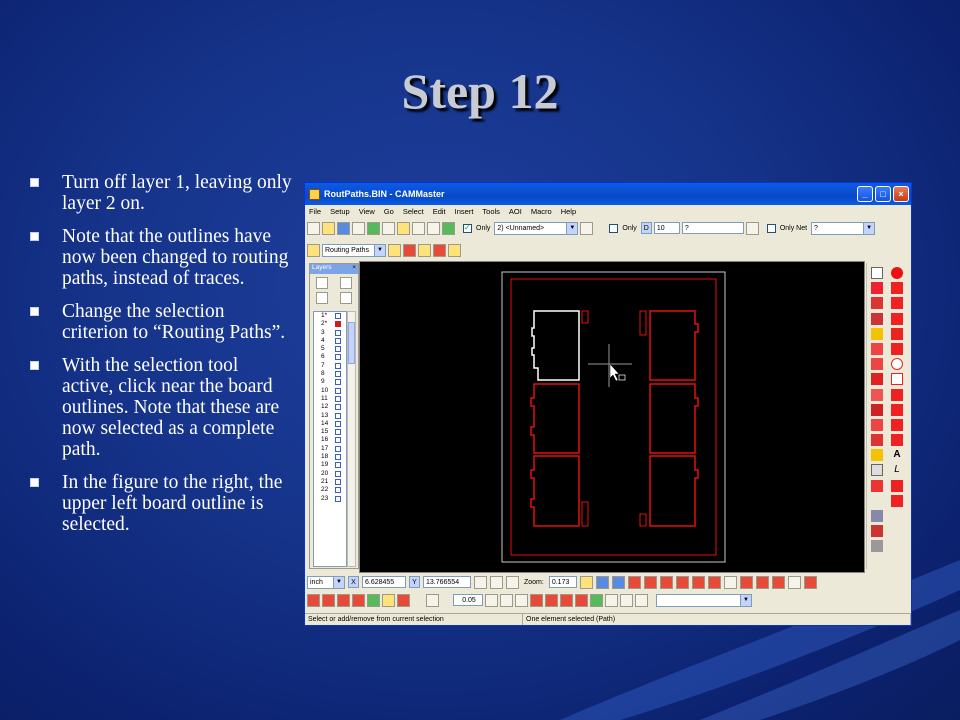 Image resolution: width=960 pixels, height=720 pixels. I want to click on layers-show-icon, so click(322, 283).